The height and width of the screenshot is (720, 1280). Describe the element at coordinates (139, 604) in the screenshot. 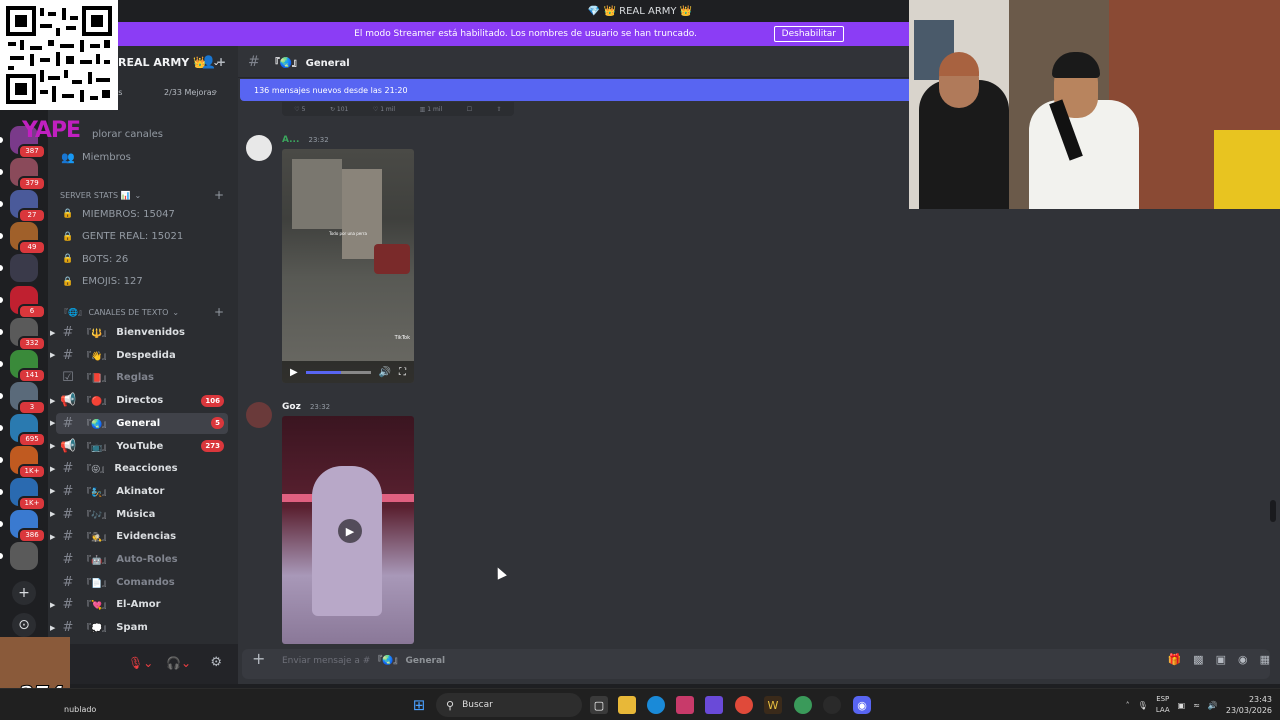

I see `channel-el-amor: ▶ # 『💘』 El-Amor` at that location.